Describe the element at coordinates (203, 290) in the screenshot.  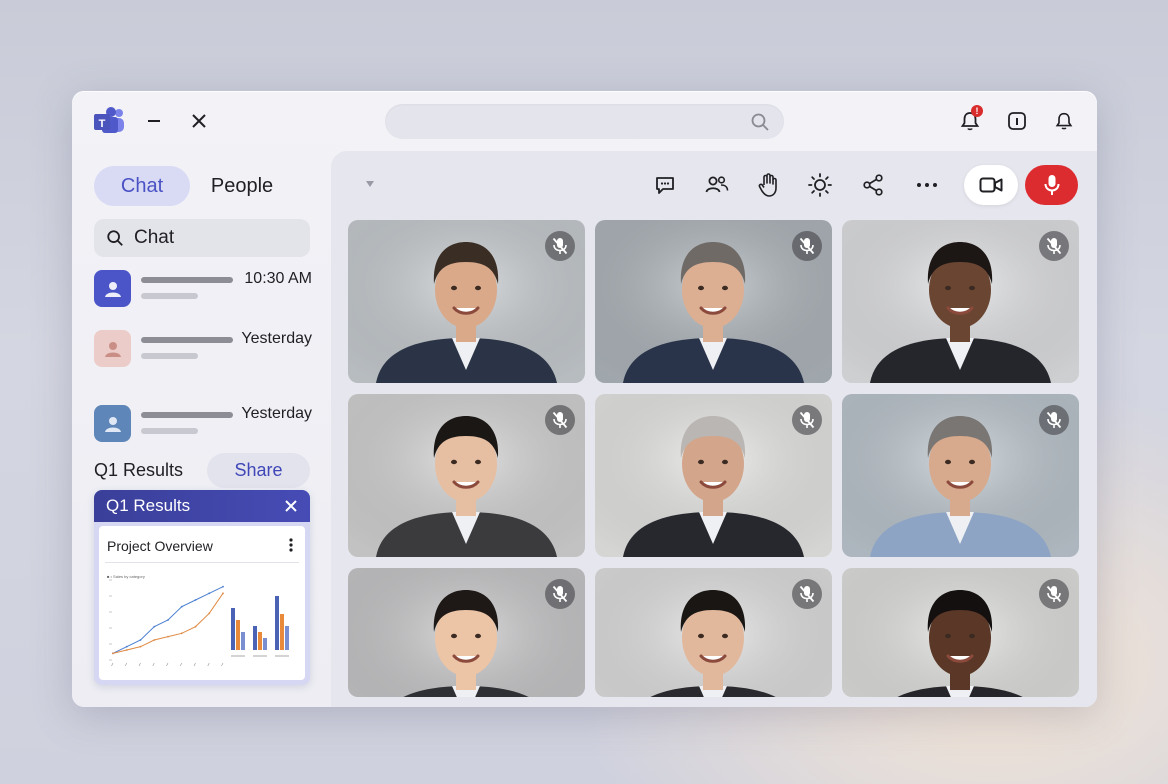
I see `chat-list-item: 10:30 AM` at that location.